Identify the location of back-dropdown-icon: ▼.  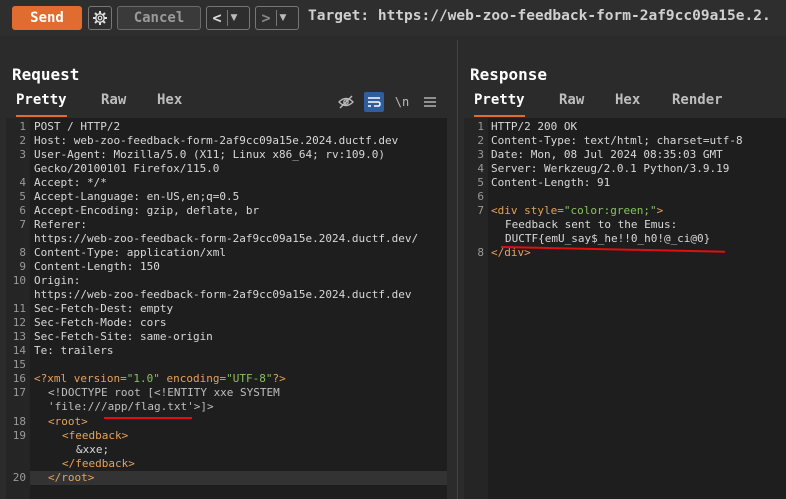
(234, 18).